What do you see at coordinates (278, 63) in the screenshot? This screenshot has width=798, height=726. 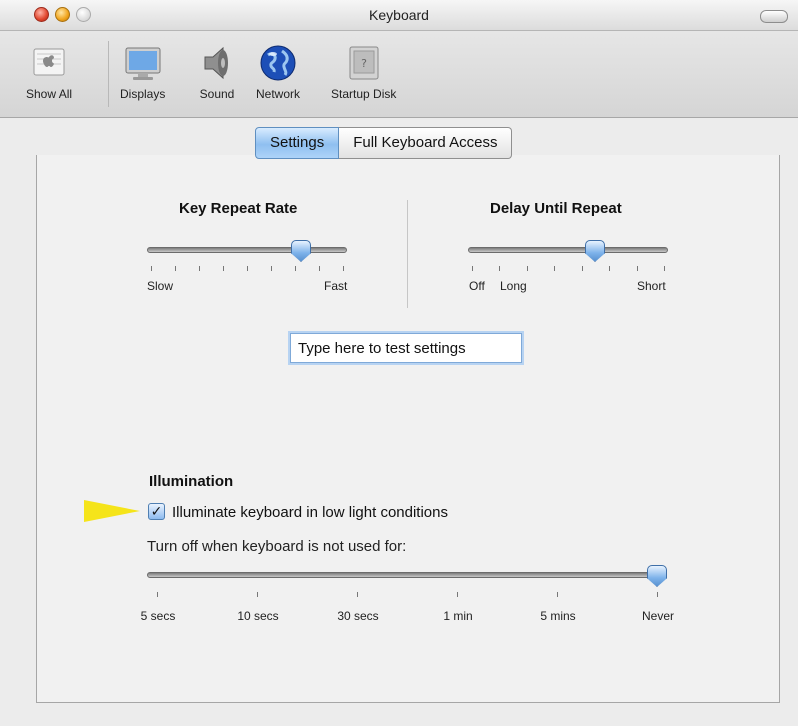 I see `globe-icon` at bounding box center [278, 63].